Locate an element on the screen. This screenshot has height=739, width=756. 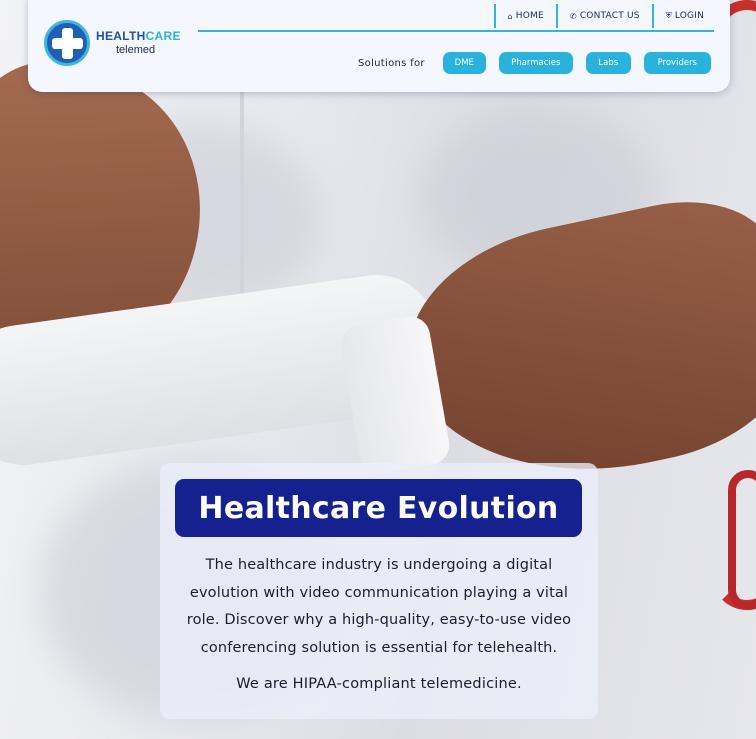
top-navigation: ⌂ HOME ✆ CONTACT US ⛨ LOGIN is located at coordinates (604, 16).